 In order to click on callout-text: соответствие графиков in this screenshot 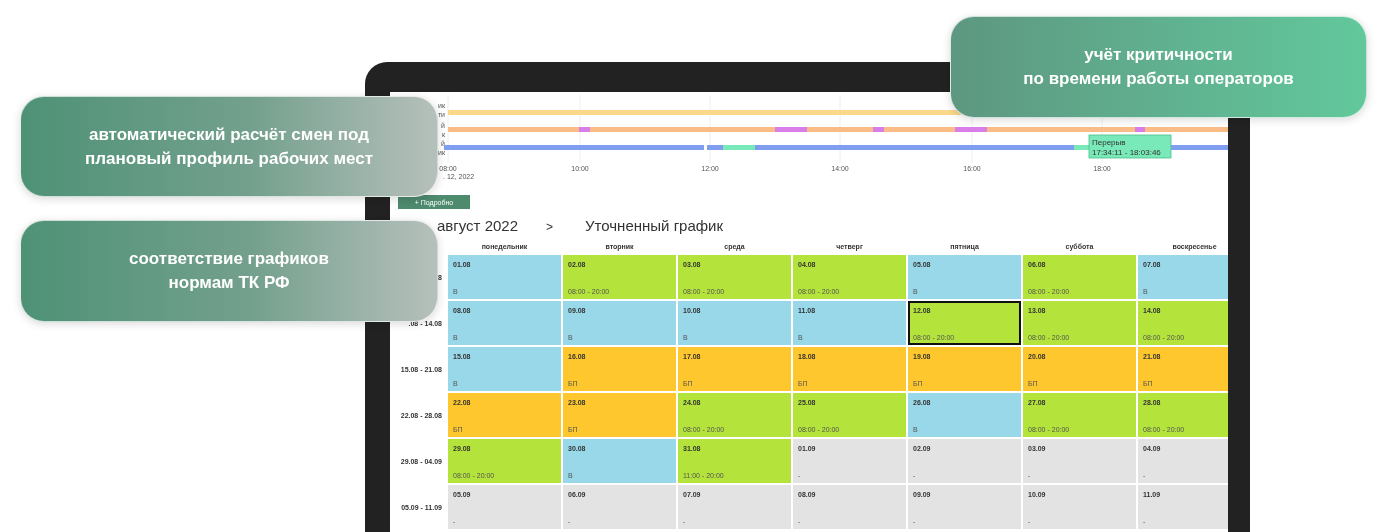, I will do `click(229, 259)`.